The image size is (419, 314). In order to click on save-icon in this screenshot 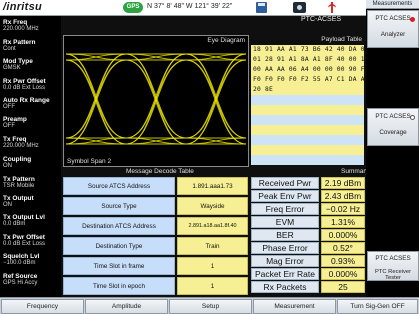, I will do `click(261, 7)`.